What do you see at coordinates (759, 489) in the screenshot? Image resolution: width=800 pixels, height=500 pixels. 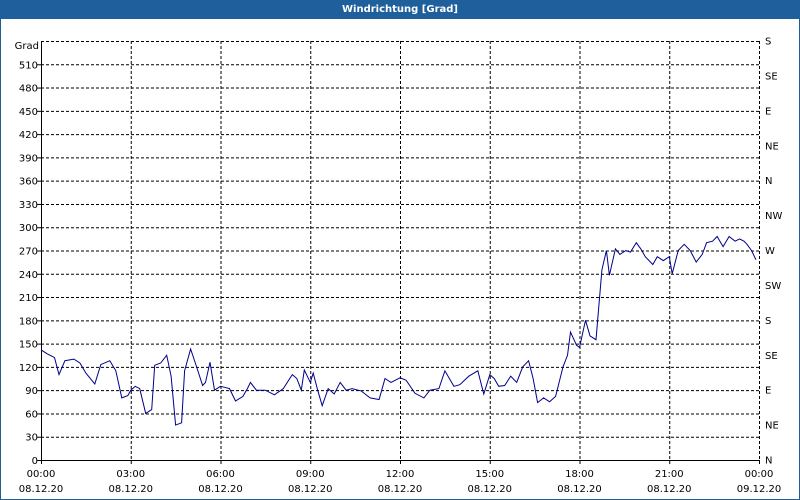 I see `x-tick-date-label: 09.12.20` at bounding box center [759, 489].